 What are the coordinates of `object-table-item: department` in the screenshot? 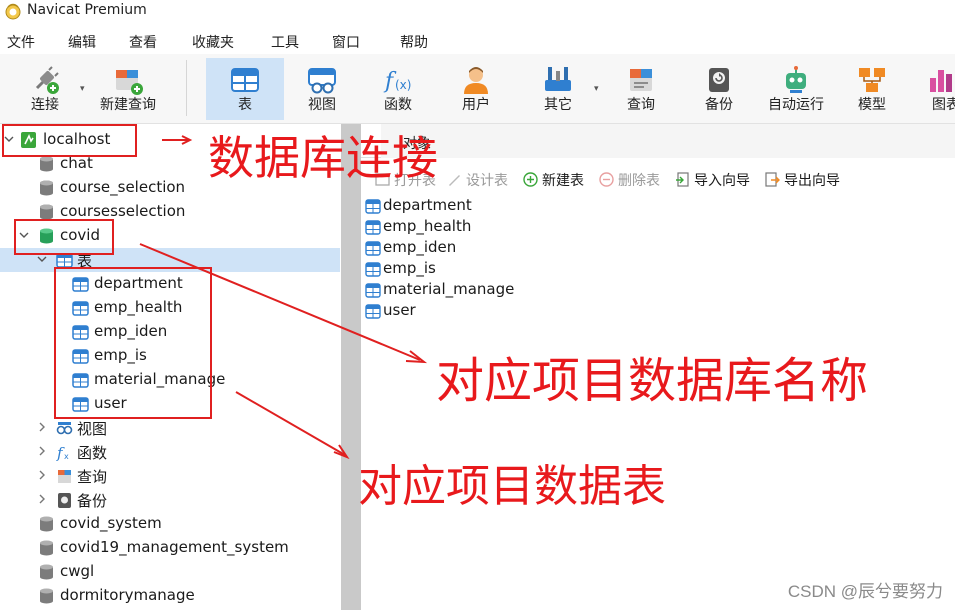 It's located at (515, 206).